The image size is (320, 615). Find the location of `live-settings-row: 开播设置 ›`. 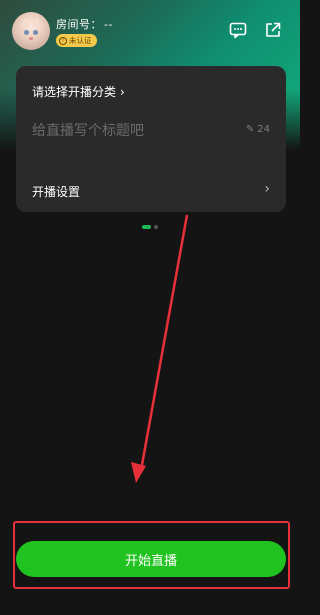

live-settings-row: 开播设置 › is located at coordinates (151, 191).